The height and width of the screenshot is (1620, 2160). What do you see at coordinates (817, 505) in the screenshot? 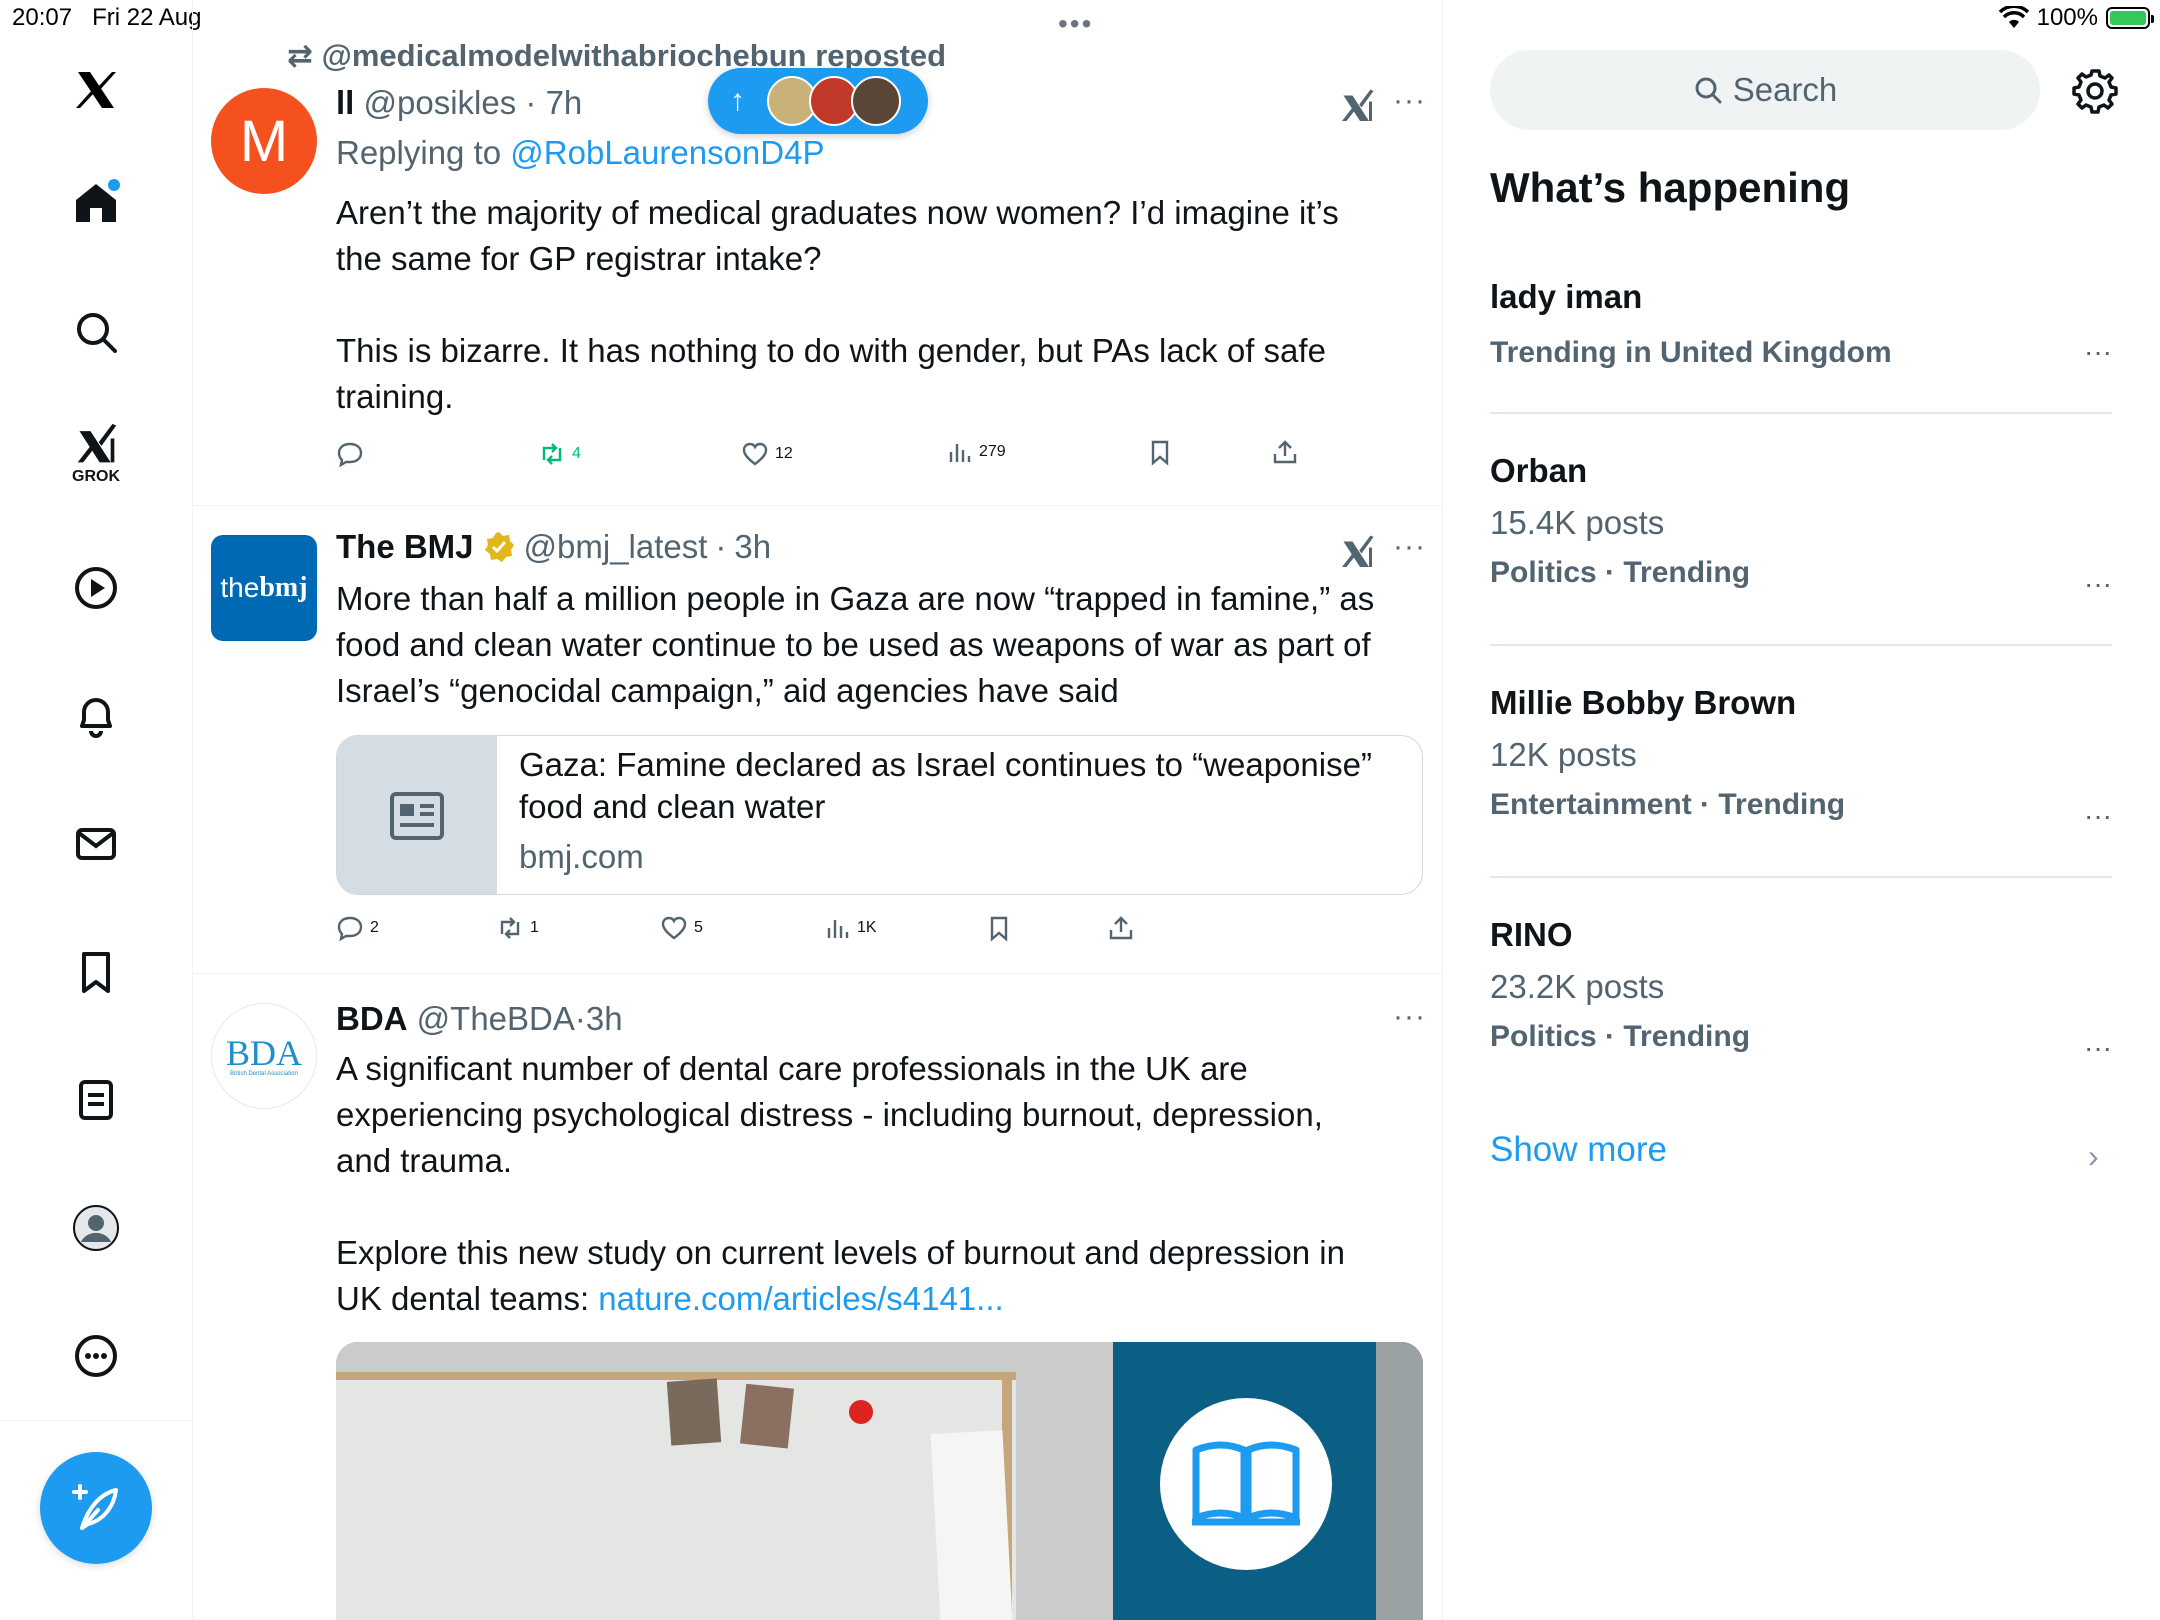
I see `tweet-divider` at bounding box center [817, 505].